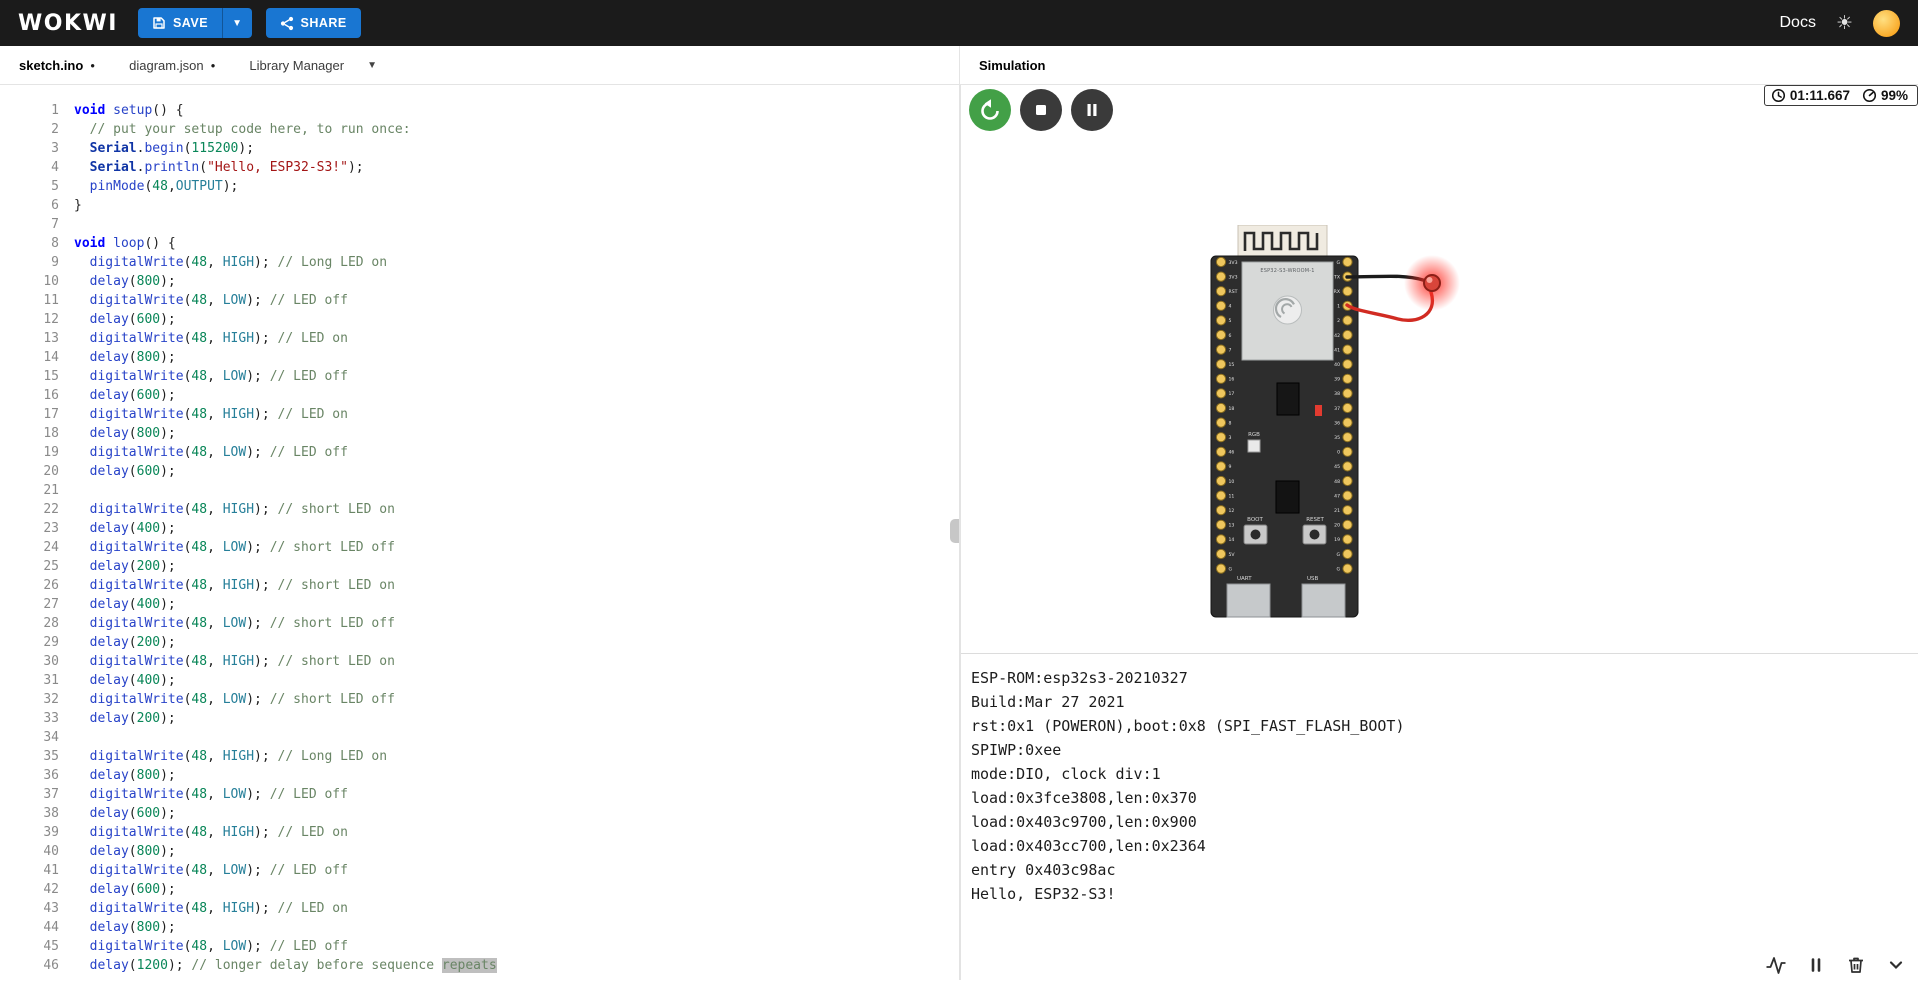  I want to click on tab-diagram-json: diagram.json ●, so click(172, 65).